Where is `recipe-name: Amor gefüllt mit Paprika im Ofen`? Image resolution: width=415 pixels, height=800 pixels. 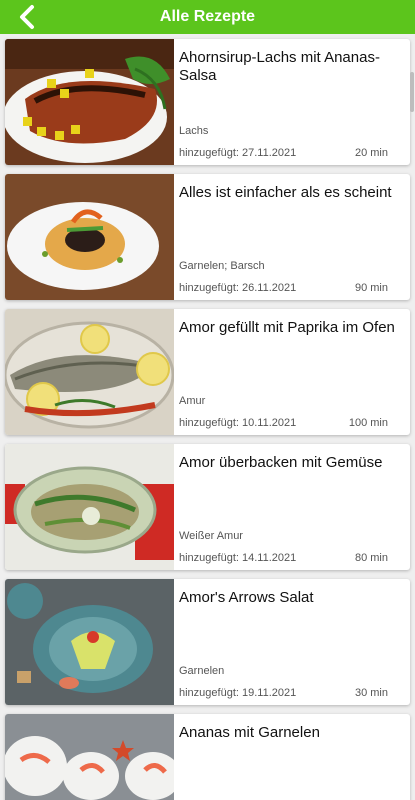 recipe-name: Amor gefüllt mit Paprika im Ofen is located at coordinates (287, 327).